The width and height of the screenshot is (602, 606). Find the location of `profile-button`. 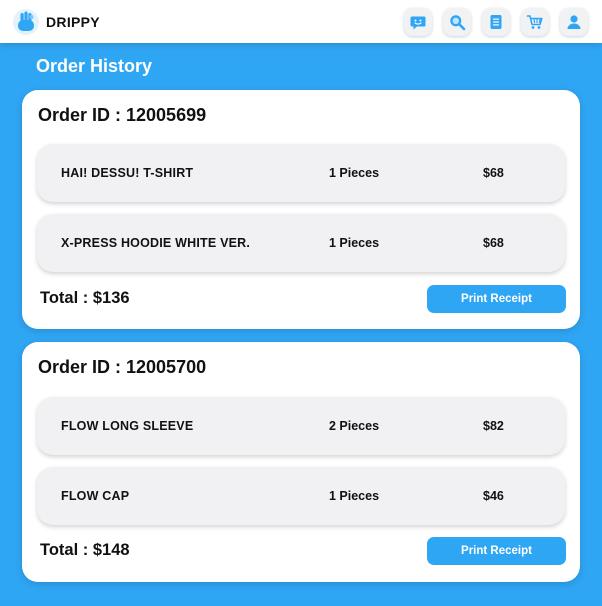

profile-button is located at coordinates (574, 22).